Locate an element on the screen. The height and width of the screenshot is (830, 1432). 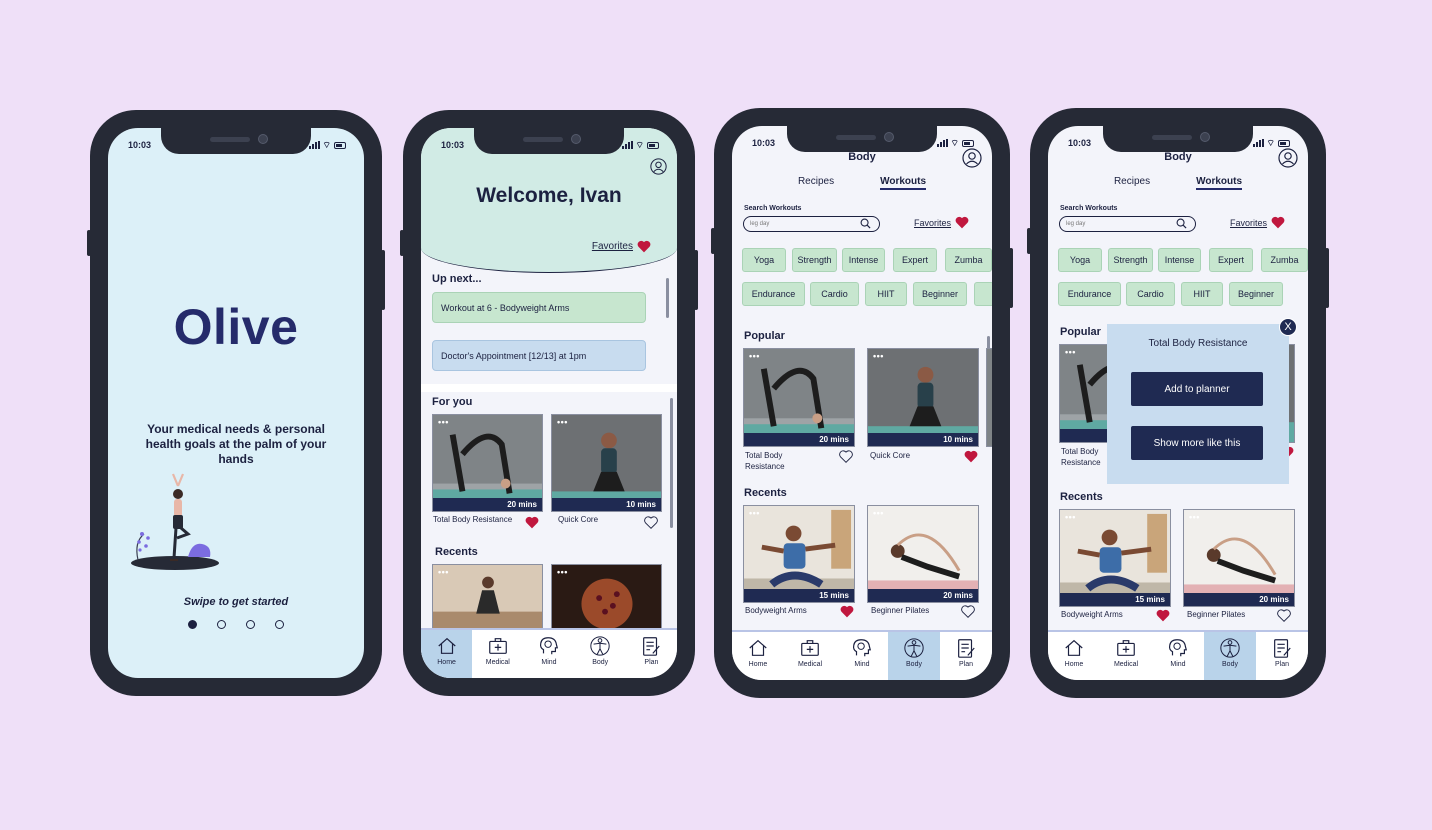
card-title: Bodyweight Arms is located at coordinates (776, 610).